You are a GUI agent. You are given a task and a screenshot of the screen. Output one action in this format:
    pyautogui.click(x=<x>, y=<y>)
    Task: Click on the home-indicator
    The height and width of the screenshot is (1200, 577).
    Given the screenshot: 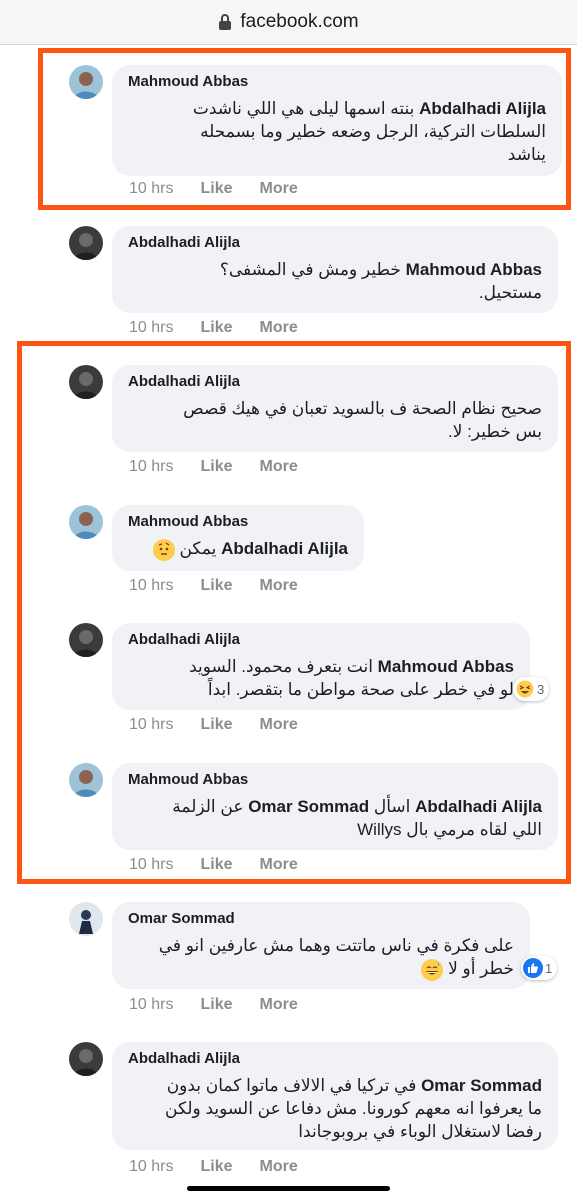 What is the action you would take?
    pyautogui.click(x=288, y=1188)
    